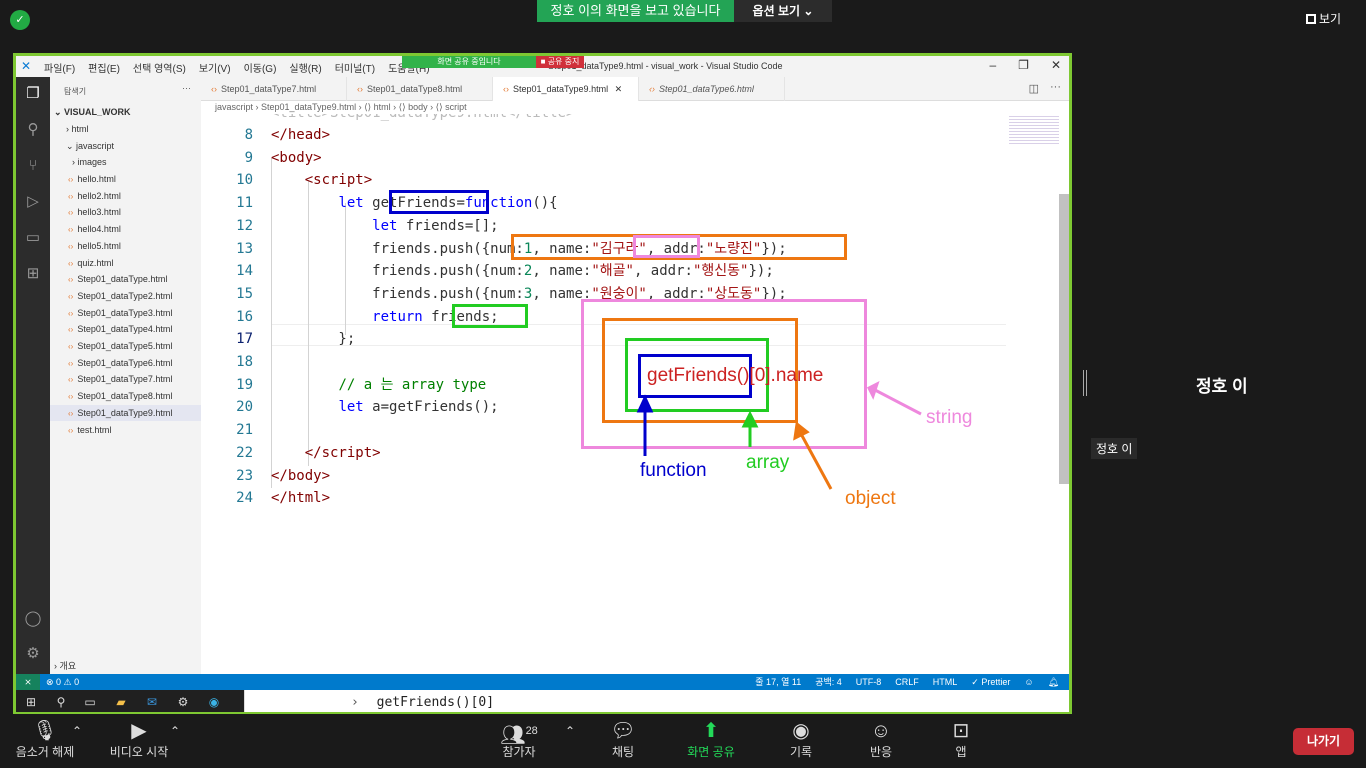  Describe the element at coordinates (945, 682) in the screenshot. I see `language-mode: HTML` at that location.